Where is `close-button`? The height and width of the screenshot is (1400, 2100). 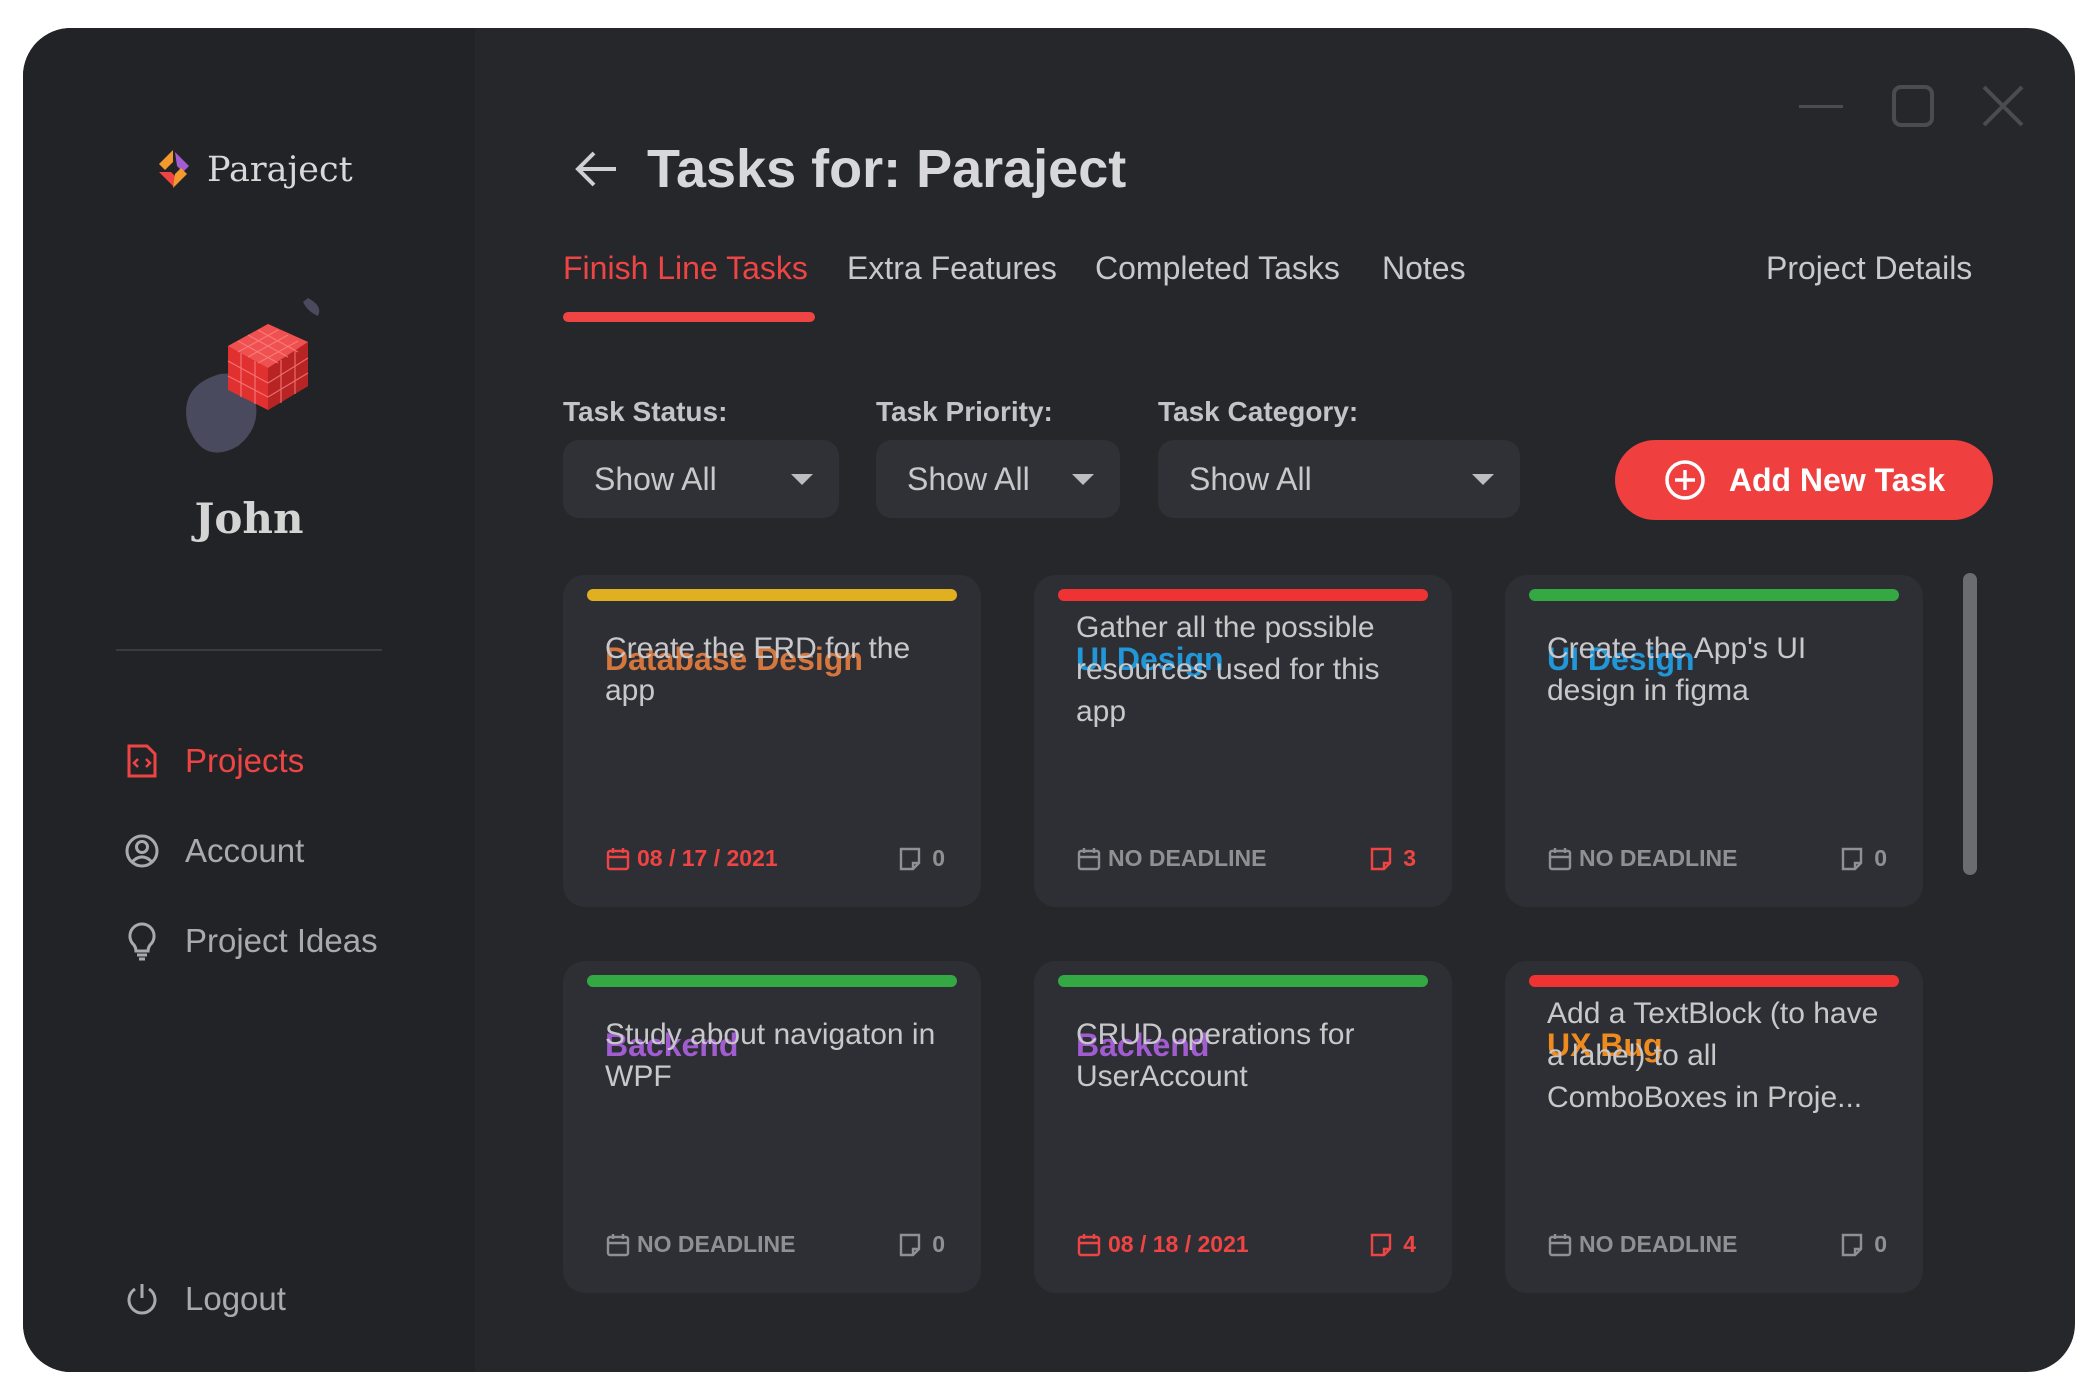 close-button is located at coordinates (2003, 106).